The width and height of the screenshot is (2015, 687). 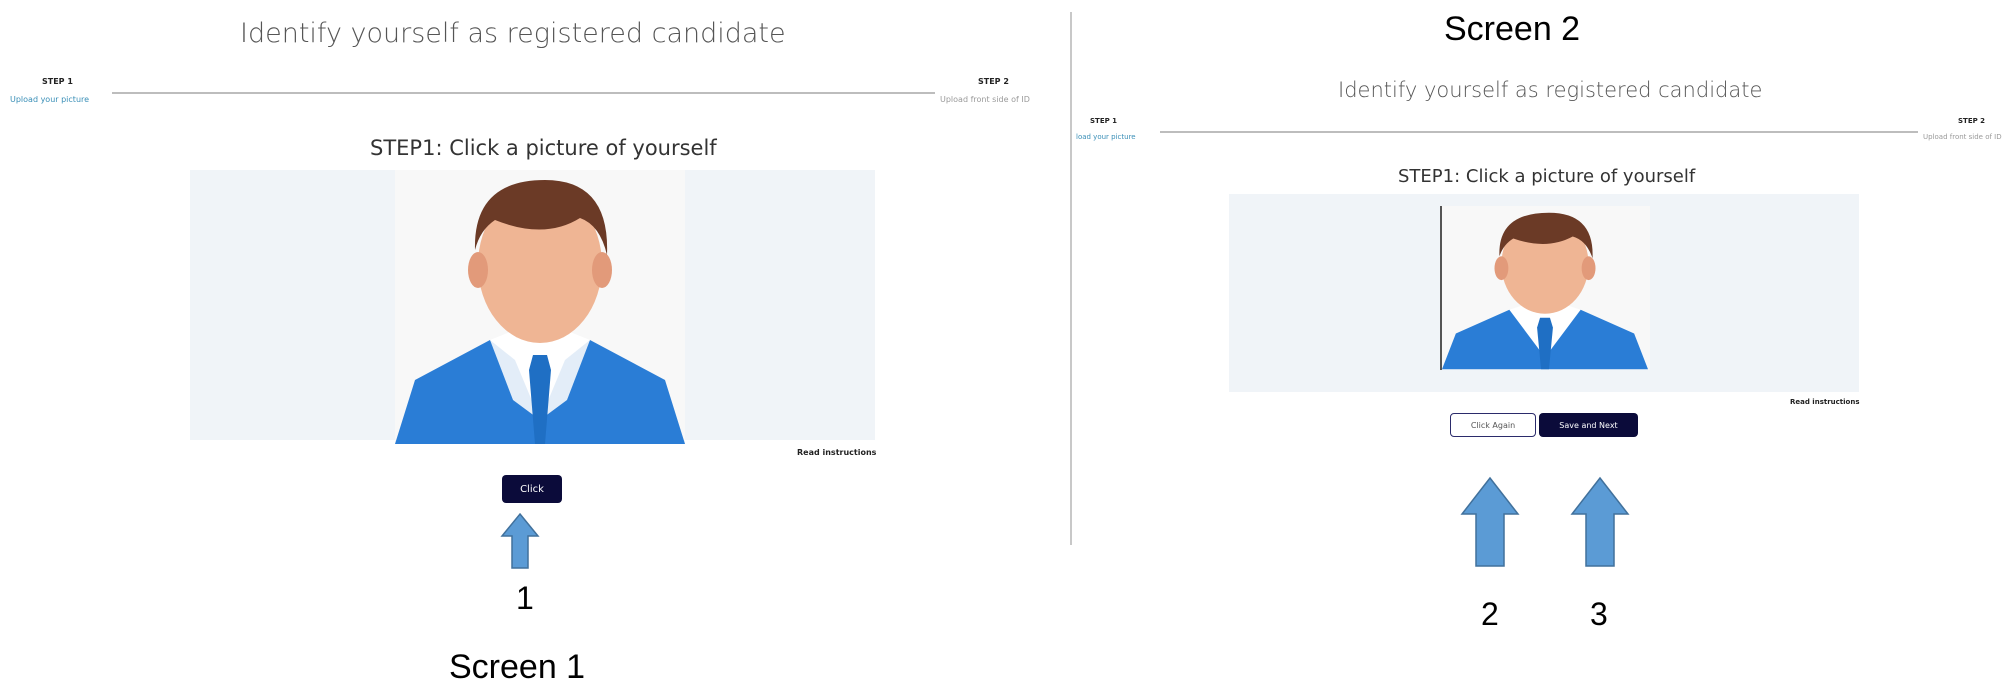 What do you see at coordinates (1512, 29) in the screenshot?
I see `screen-2-label: Screen 2` at bounding box center [1512, 29].